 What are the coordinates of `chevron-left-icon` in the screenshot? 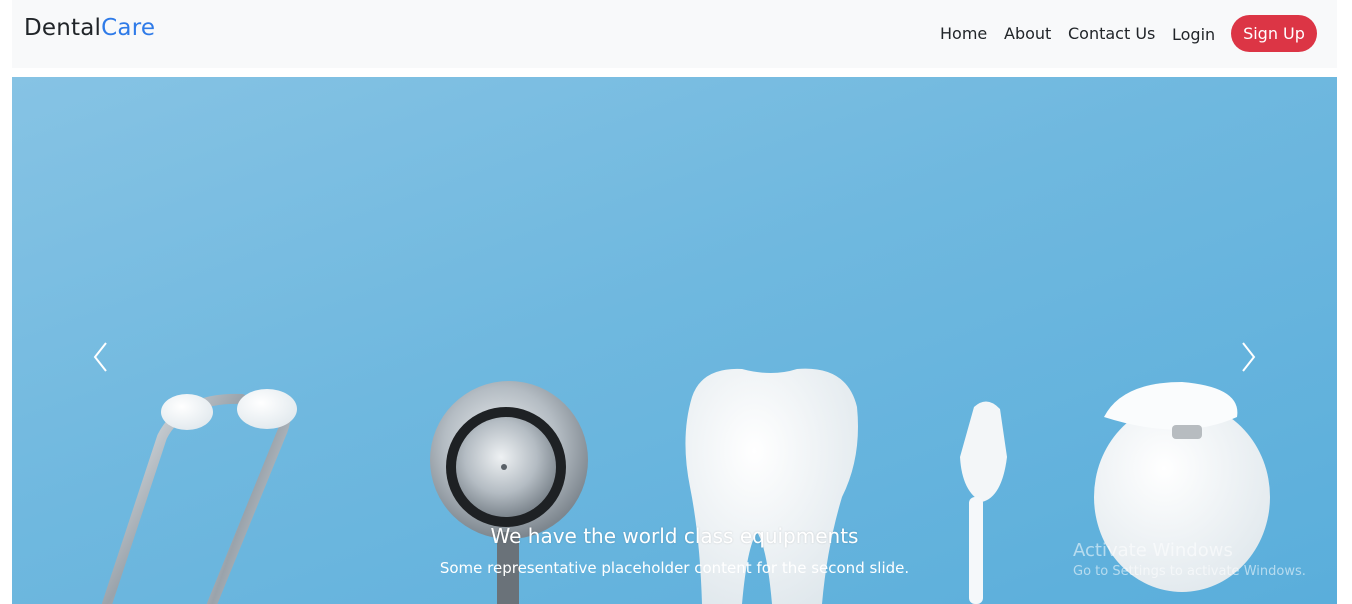 It's located at (100, 357).